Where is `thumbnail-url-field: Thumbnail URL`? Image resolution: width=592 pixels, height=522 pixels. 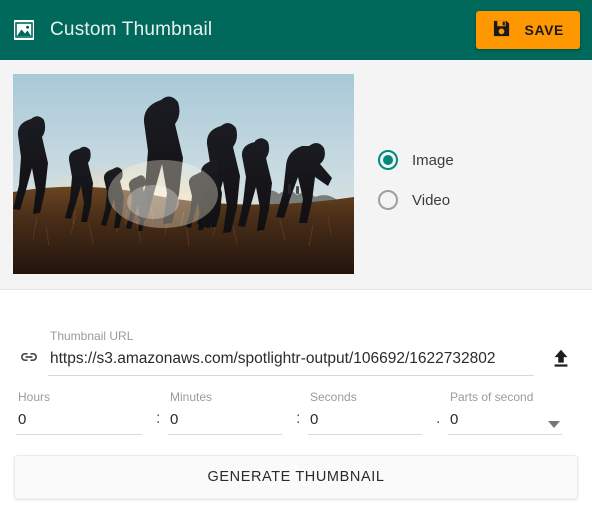
thumbnail-url-field: Thumbnail URL is located at coordinates (291, 354).